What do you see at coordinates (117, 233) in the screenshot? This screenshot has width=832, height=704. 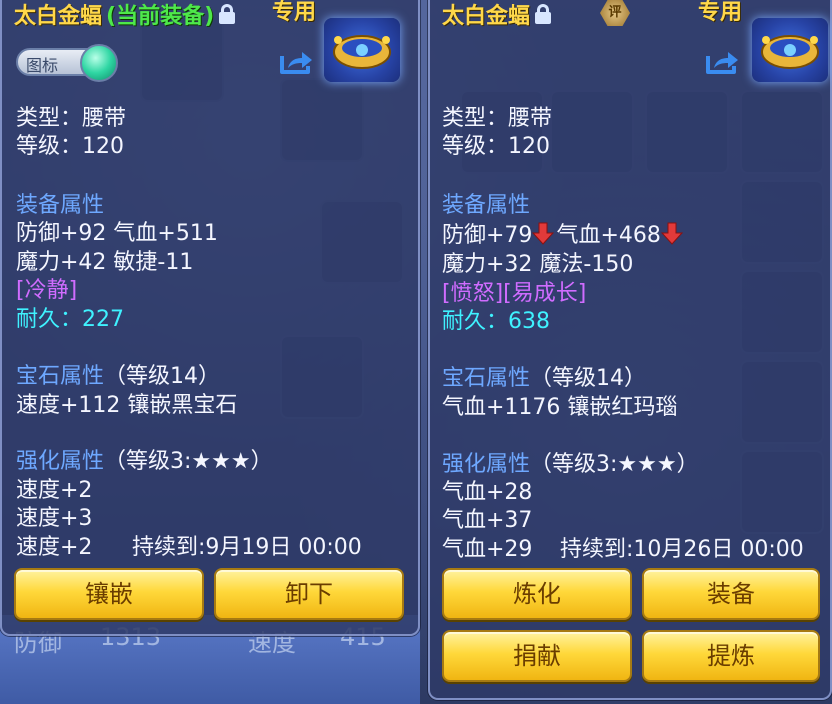 I see `equip-attr-line-1: 防御+92 气血+511` at bounding box center [117, 233].